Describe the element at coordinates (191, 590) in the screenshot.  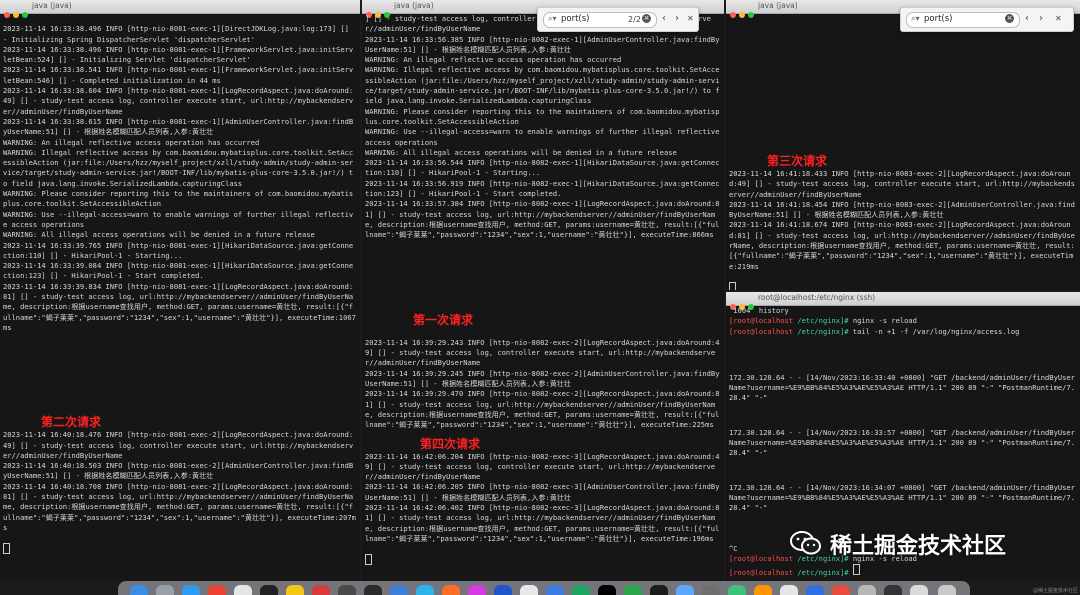
I see `safari-icon` at that location.